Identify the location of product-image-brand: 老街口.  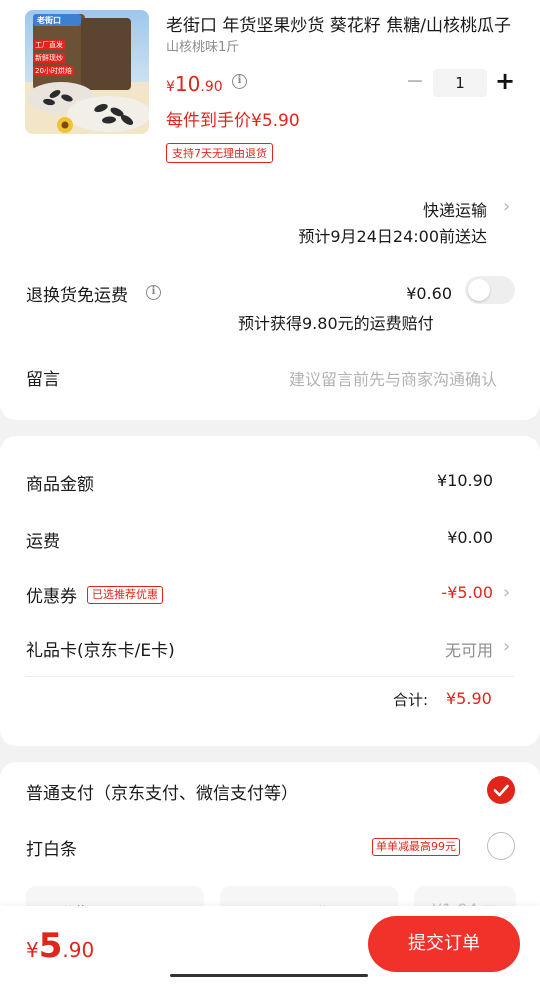
(49, 20).